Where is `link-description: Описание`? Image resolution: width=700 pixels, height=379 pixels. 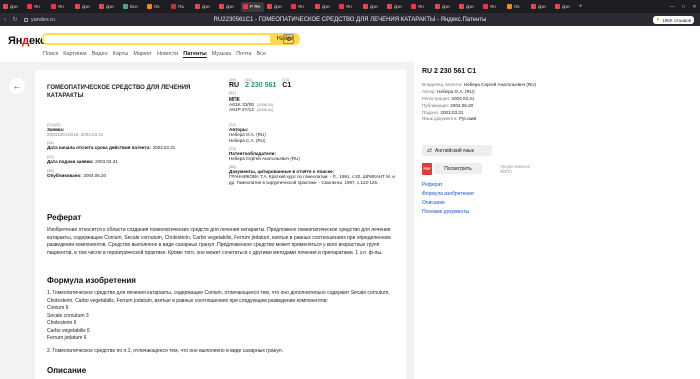
link-description: Описание is located at coordinates (448, 203).